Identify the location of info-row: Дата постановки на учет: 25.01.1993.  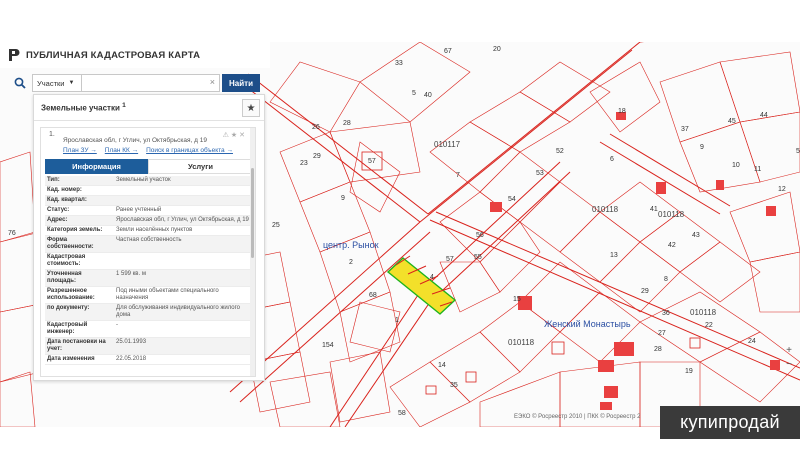
(149, 346).